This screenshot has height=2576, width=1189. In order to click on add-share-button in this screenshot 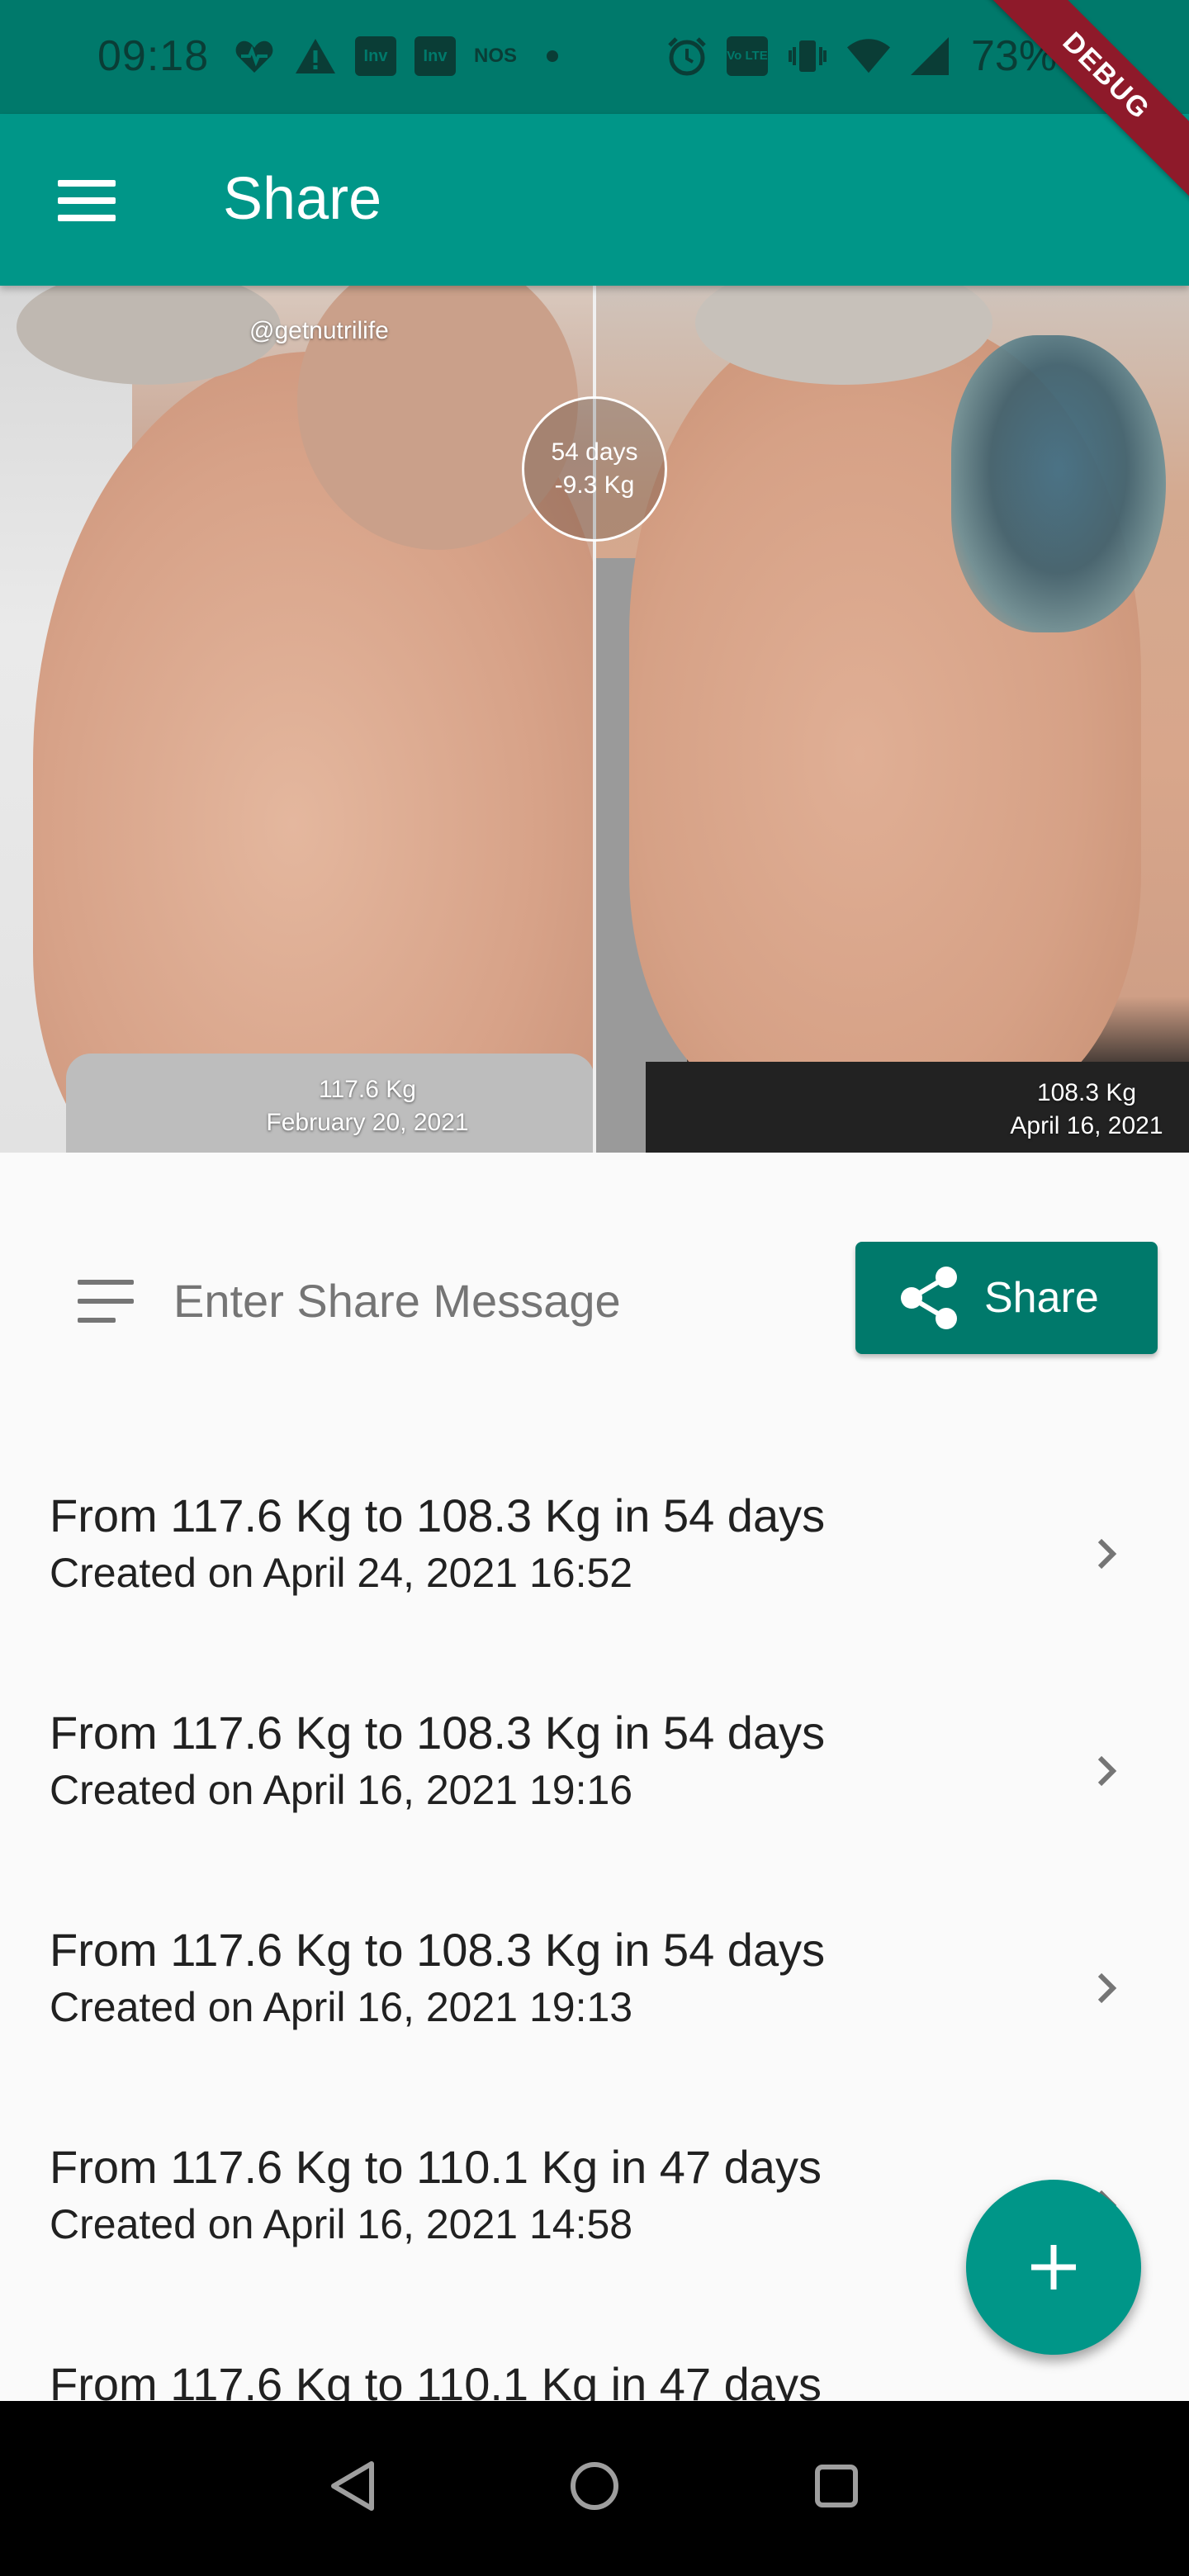, I will do `click(1053, 2267)`.